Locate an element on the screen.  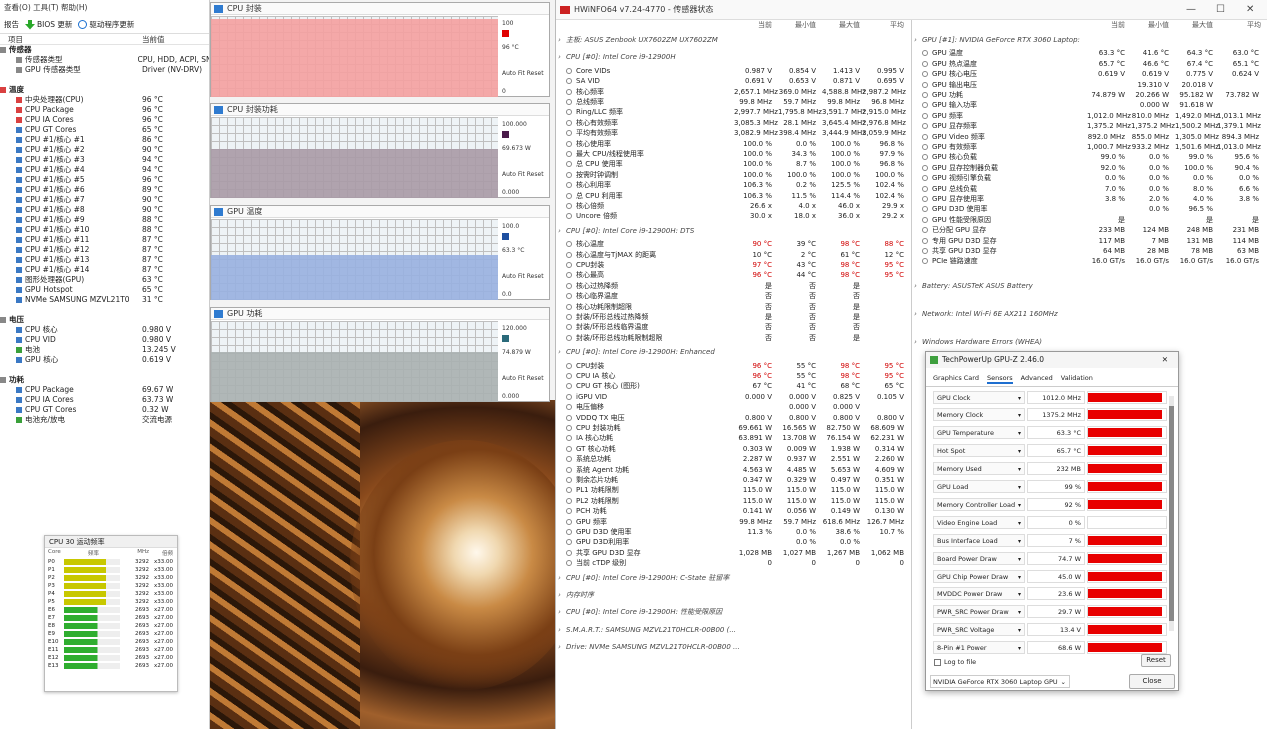
sensor-row: 核心使用率 100.0 % 0.0 % 100.0 % 96.8 % is located at coordinates (733, 144).